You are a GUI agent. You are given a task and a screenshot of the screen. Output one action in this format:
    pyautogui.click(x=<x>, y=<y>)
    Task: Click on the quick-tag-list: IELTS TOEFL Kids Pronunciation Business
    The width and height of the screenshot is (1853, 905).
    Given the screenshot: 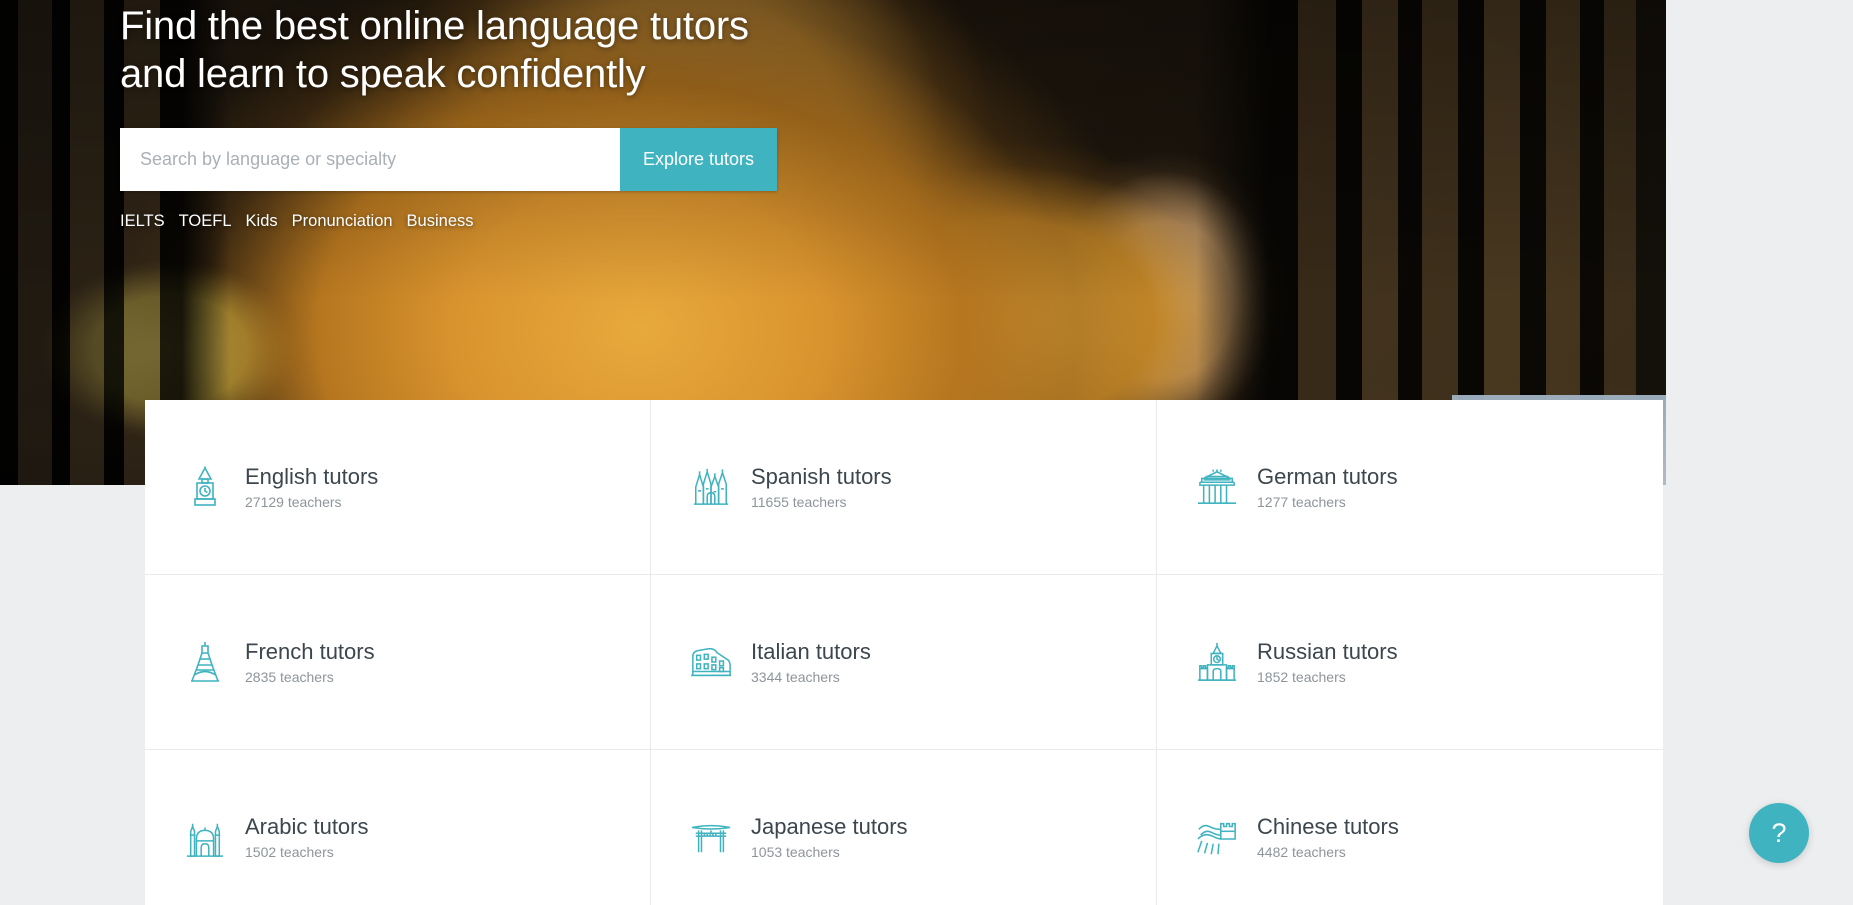 What is the action you would take?
    pyautogui.click(x=570, y=221)
    